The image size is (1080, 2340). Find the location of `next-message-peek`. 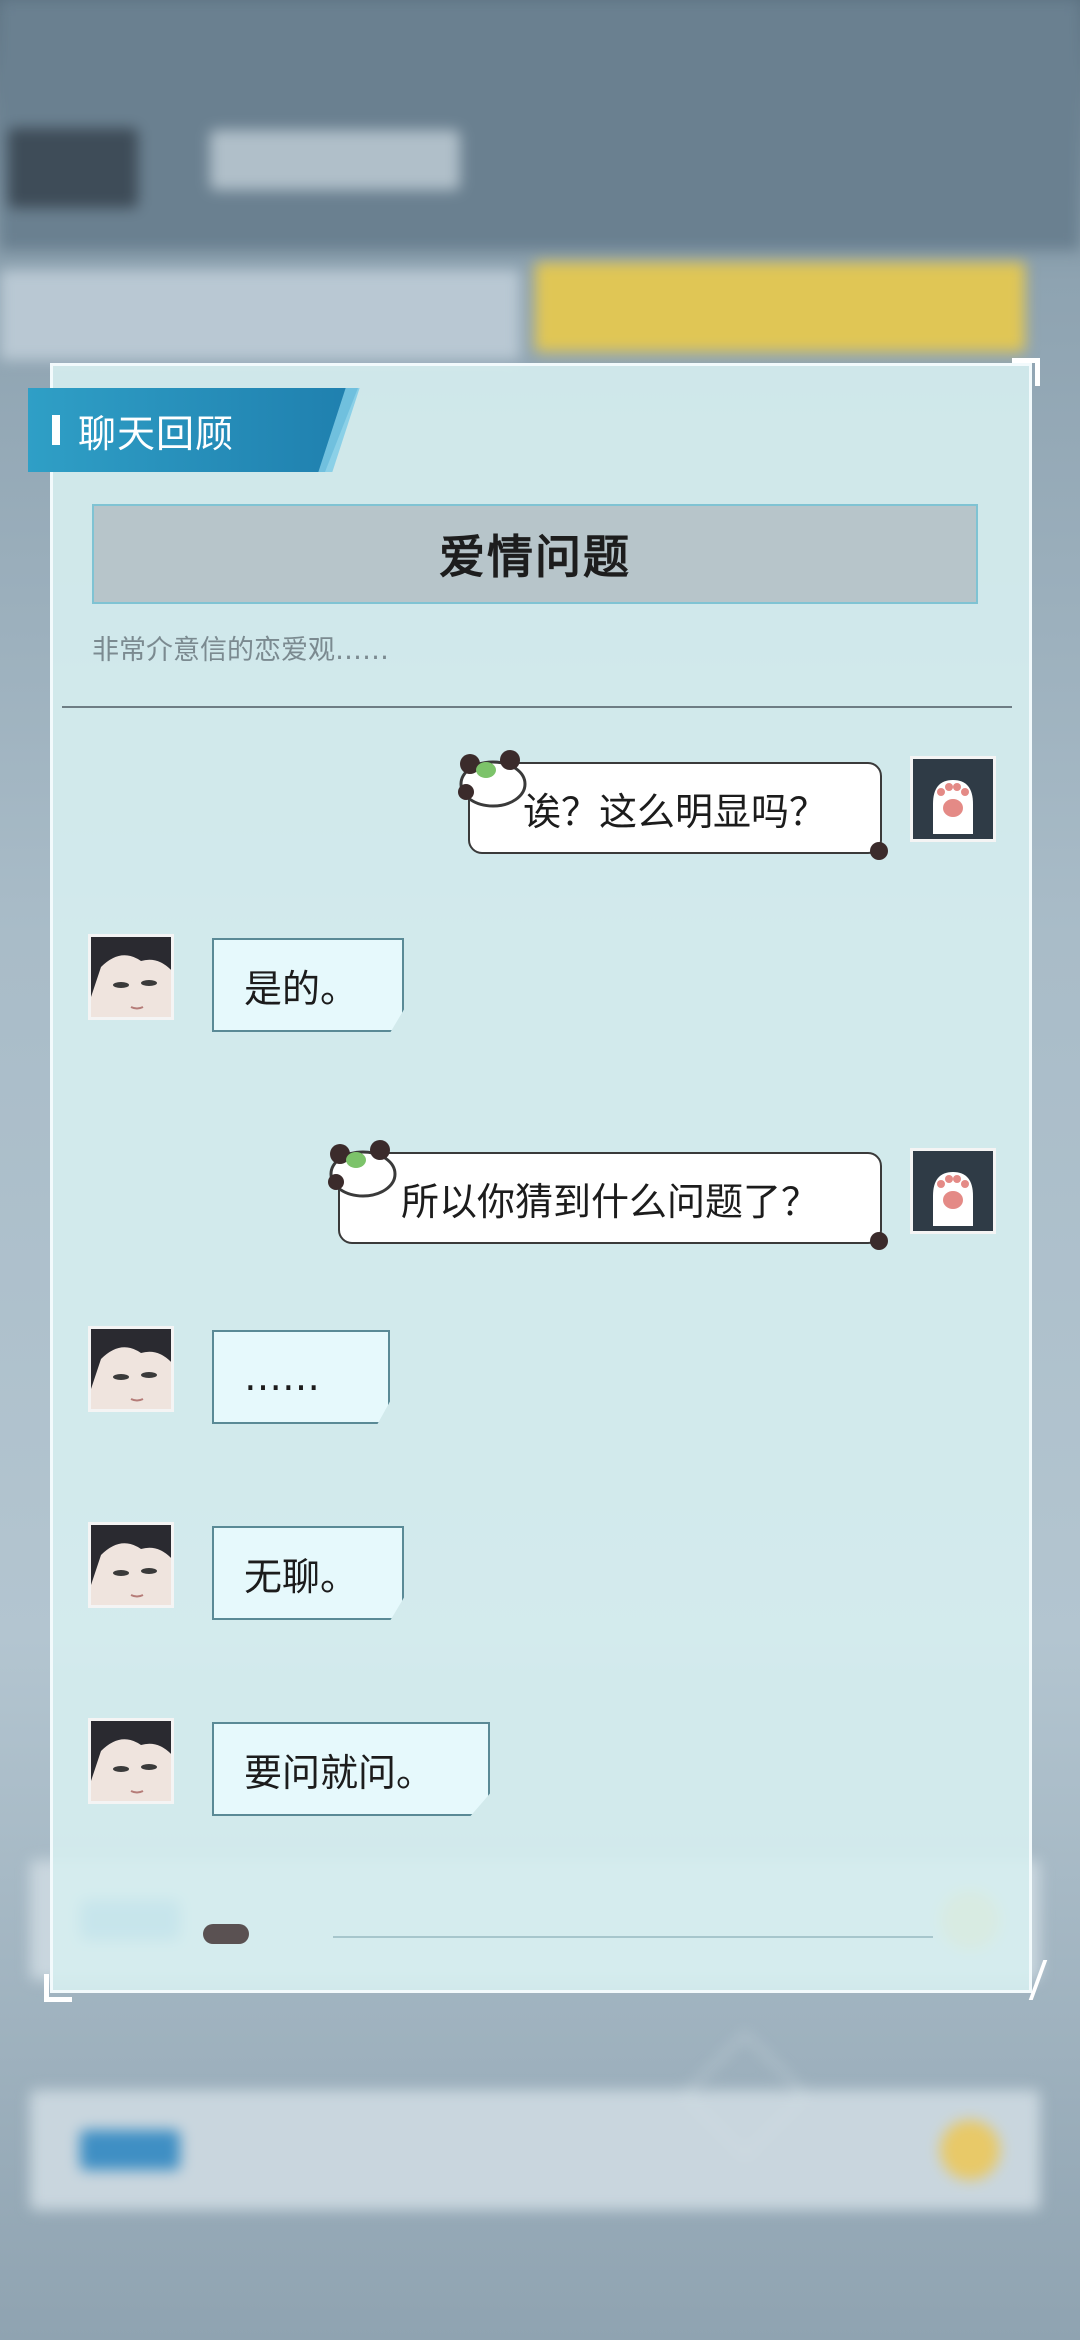

next-message-peek is located at coordinates (633, 1963).